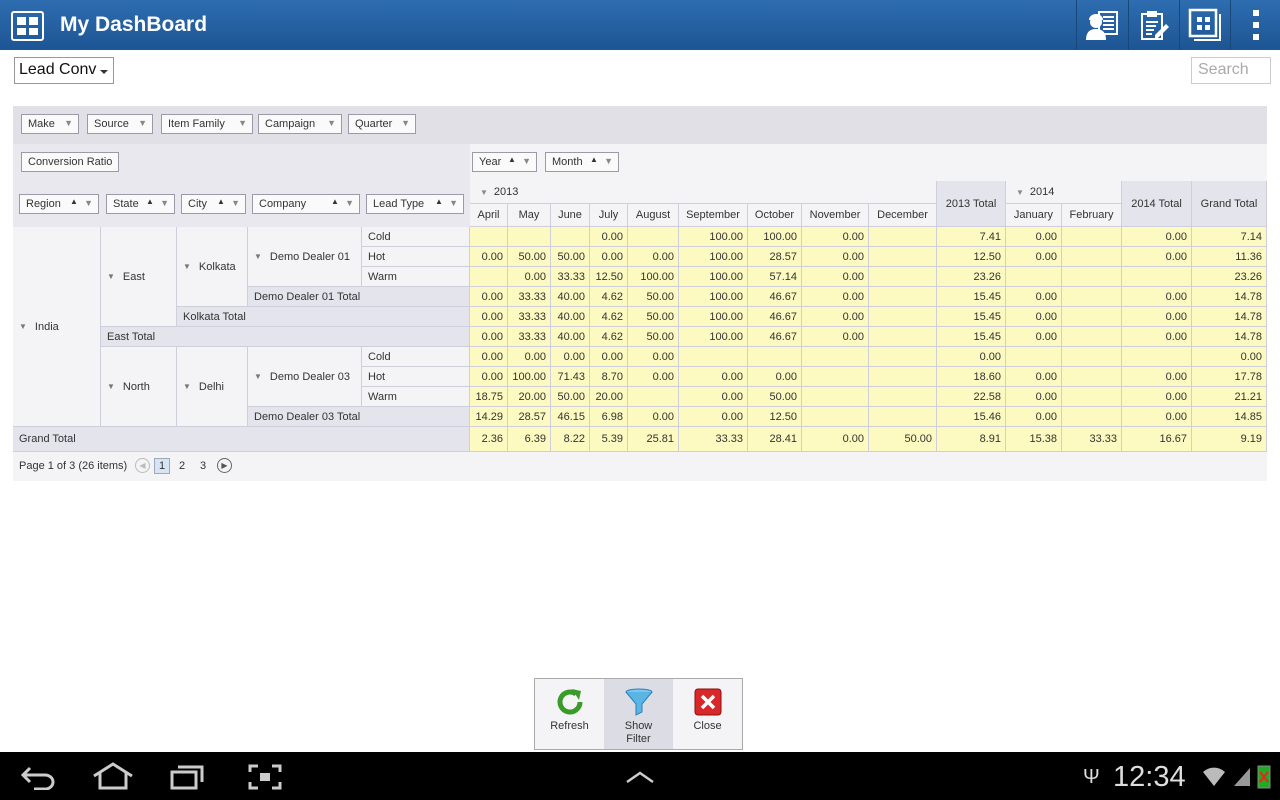  What do you see at coordinates (265, 777) in the screenshot?
I see `screenshot-icon` at bounding box center [265, 777].